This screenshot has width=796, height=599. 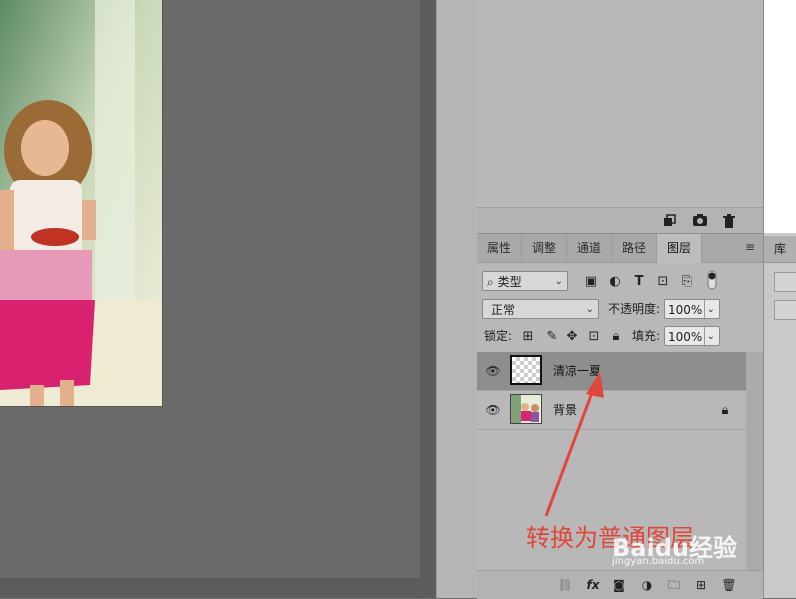 What do you see at coordinates (679, 248) in the screenshot?
I see `tab-layers: 图层` at bounding box center [679, 248].